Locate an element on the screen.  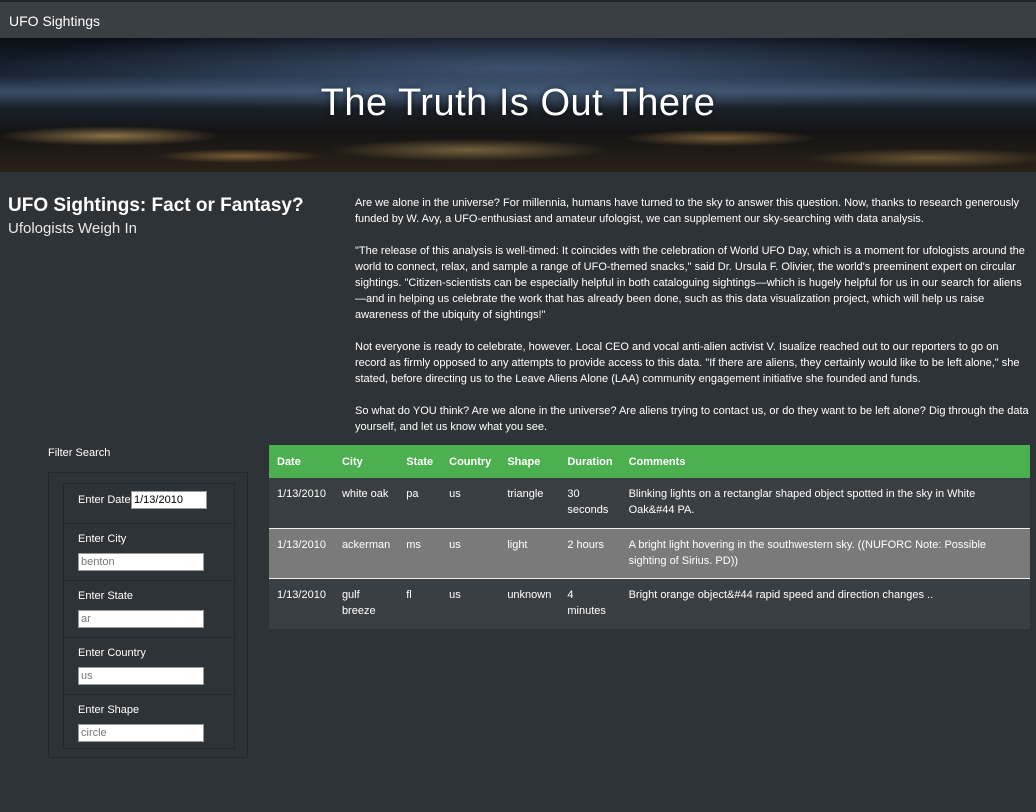
cell-duration: 2 hours is located at coordinates (590, 553).